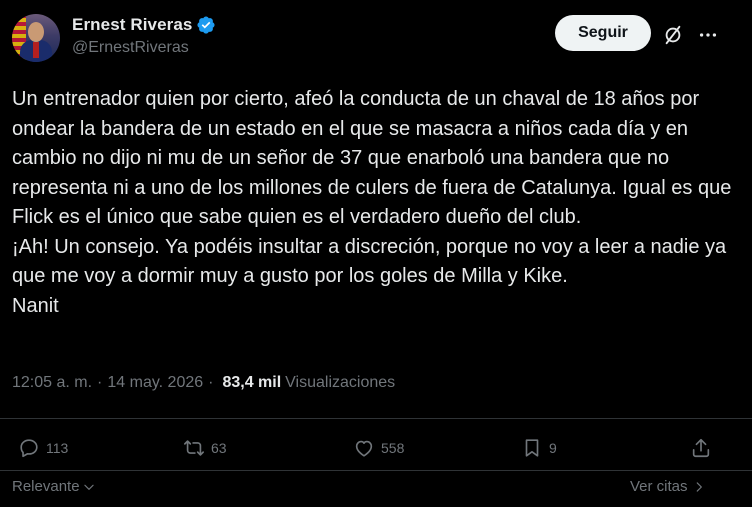 This screenshot has width=752, height=507. Describe the element at coordinates (35, 305) in the screenshot. I see `tweet-paragraph: Nanit` at that location.